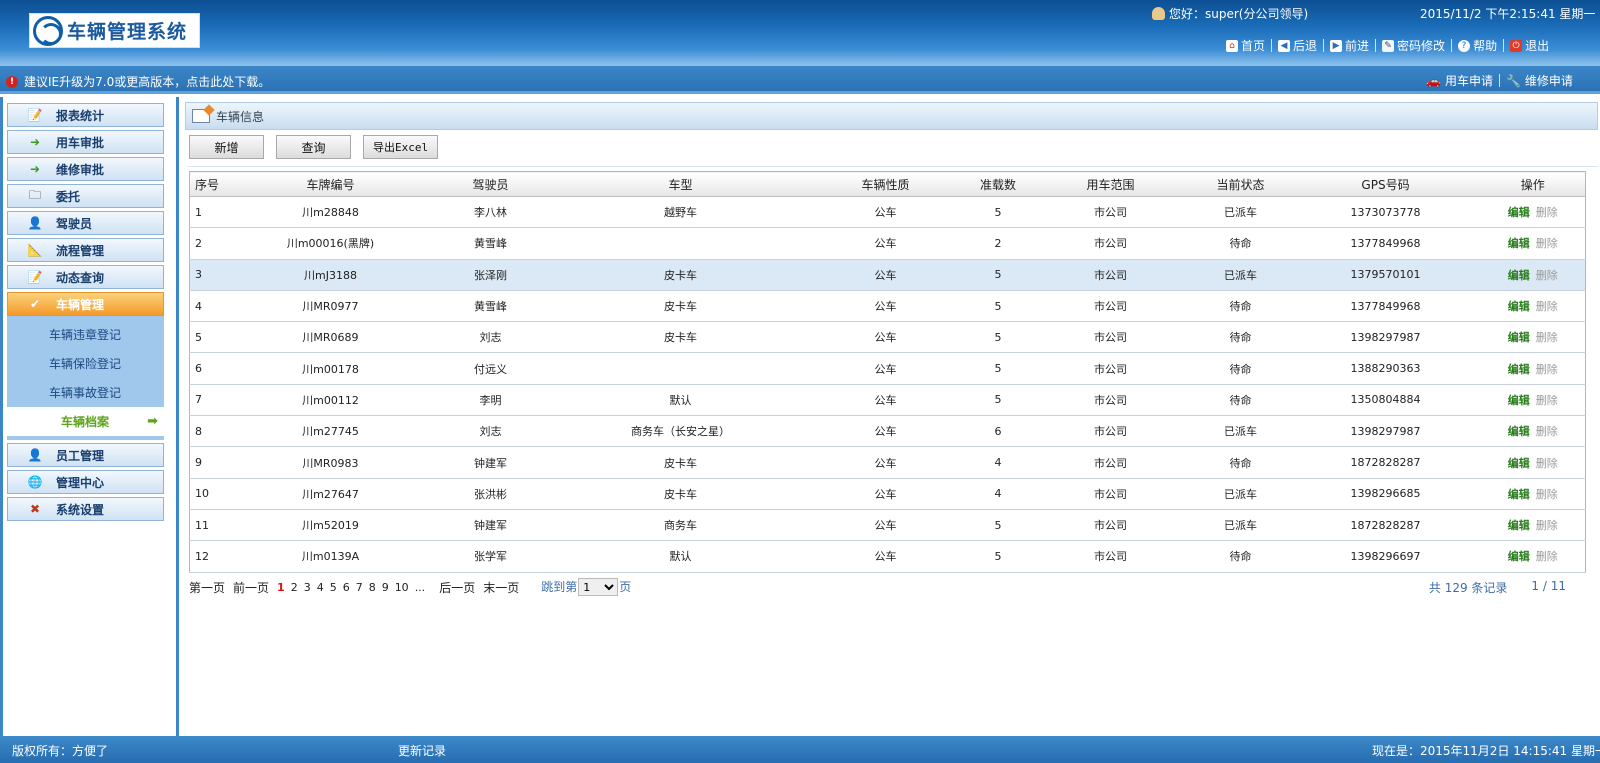 The height and width of the screenshot is (763, 1600). Describe the element at coordinates (85, 304) in the screenshot. I see `sidebar-item-vehicle-management: ✔ 车辆管理` at that location.